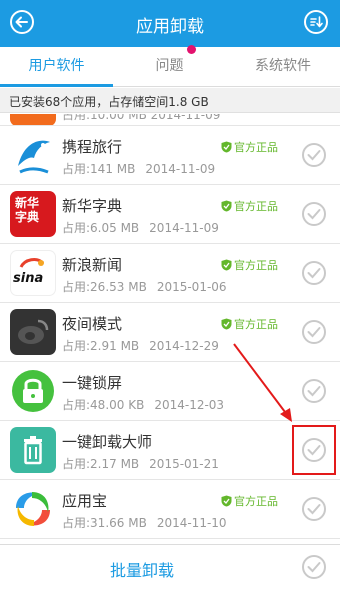 This screenshot has width=340, height=589. I want to click on app-meta: 占用:141 MB 2014-11-09, so click(138, 168).